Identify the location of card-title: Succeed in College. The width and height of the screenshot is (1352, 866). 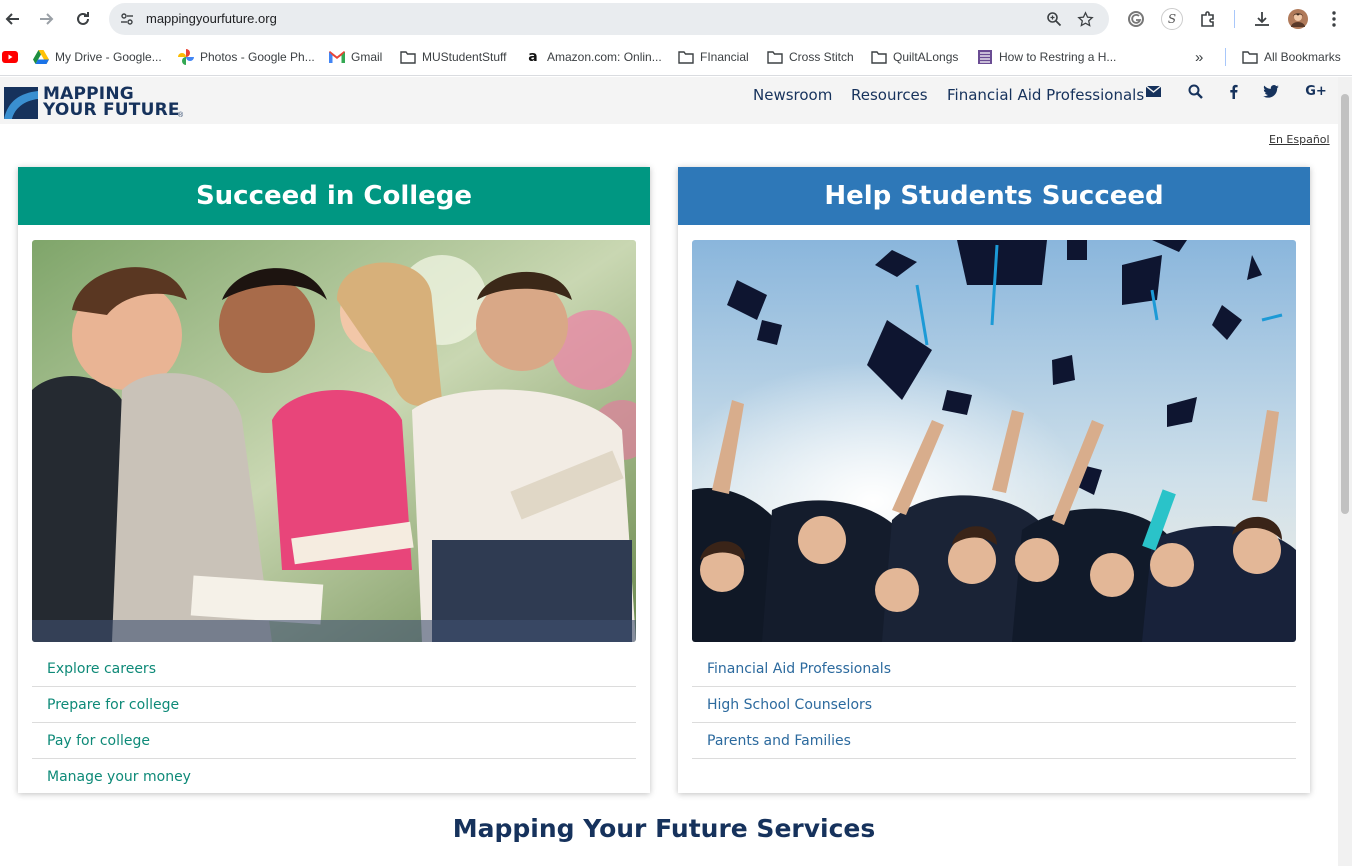
(334, 196).